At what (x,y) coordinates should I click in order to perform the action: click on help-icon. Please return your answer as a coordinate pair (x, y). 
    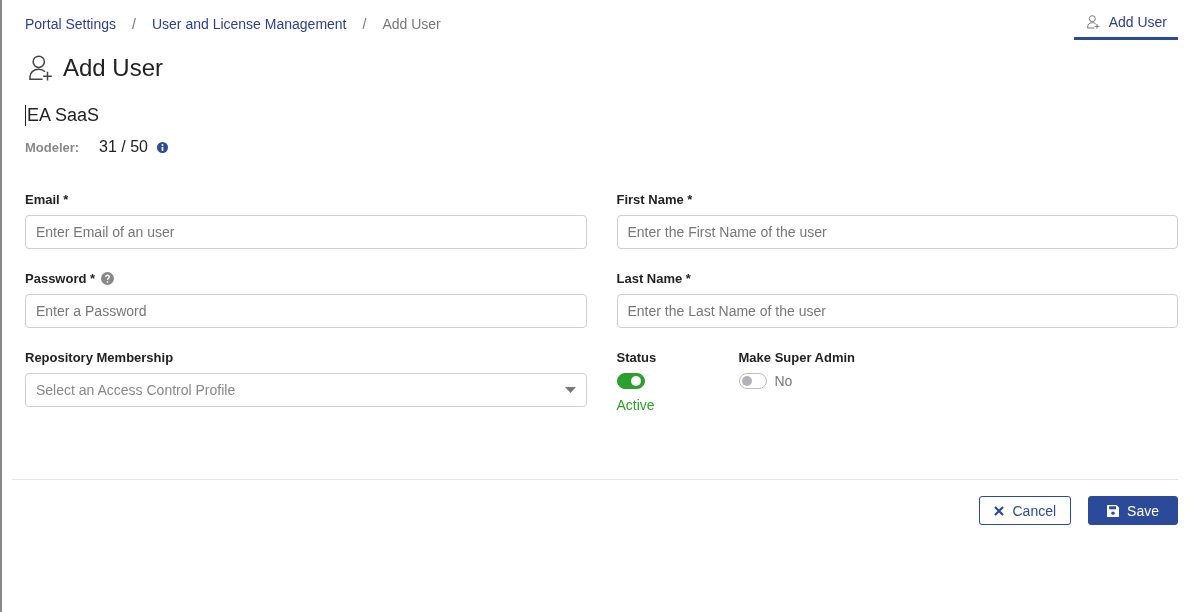
    Looking at the image, I should click on (108, 278).